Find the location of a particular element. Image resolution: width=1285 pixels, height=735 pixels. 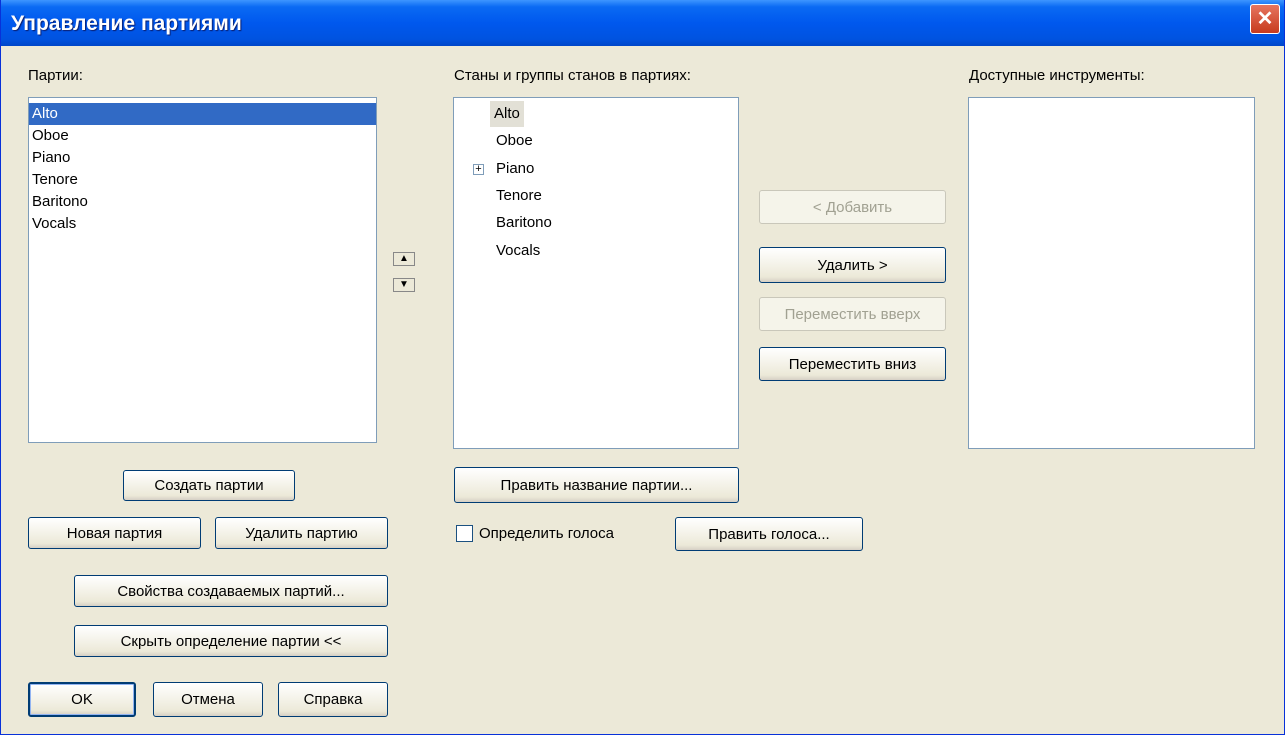

instruments-label: Доступные инструменты: is located at coordinates (1057, 75).